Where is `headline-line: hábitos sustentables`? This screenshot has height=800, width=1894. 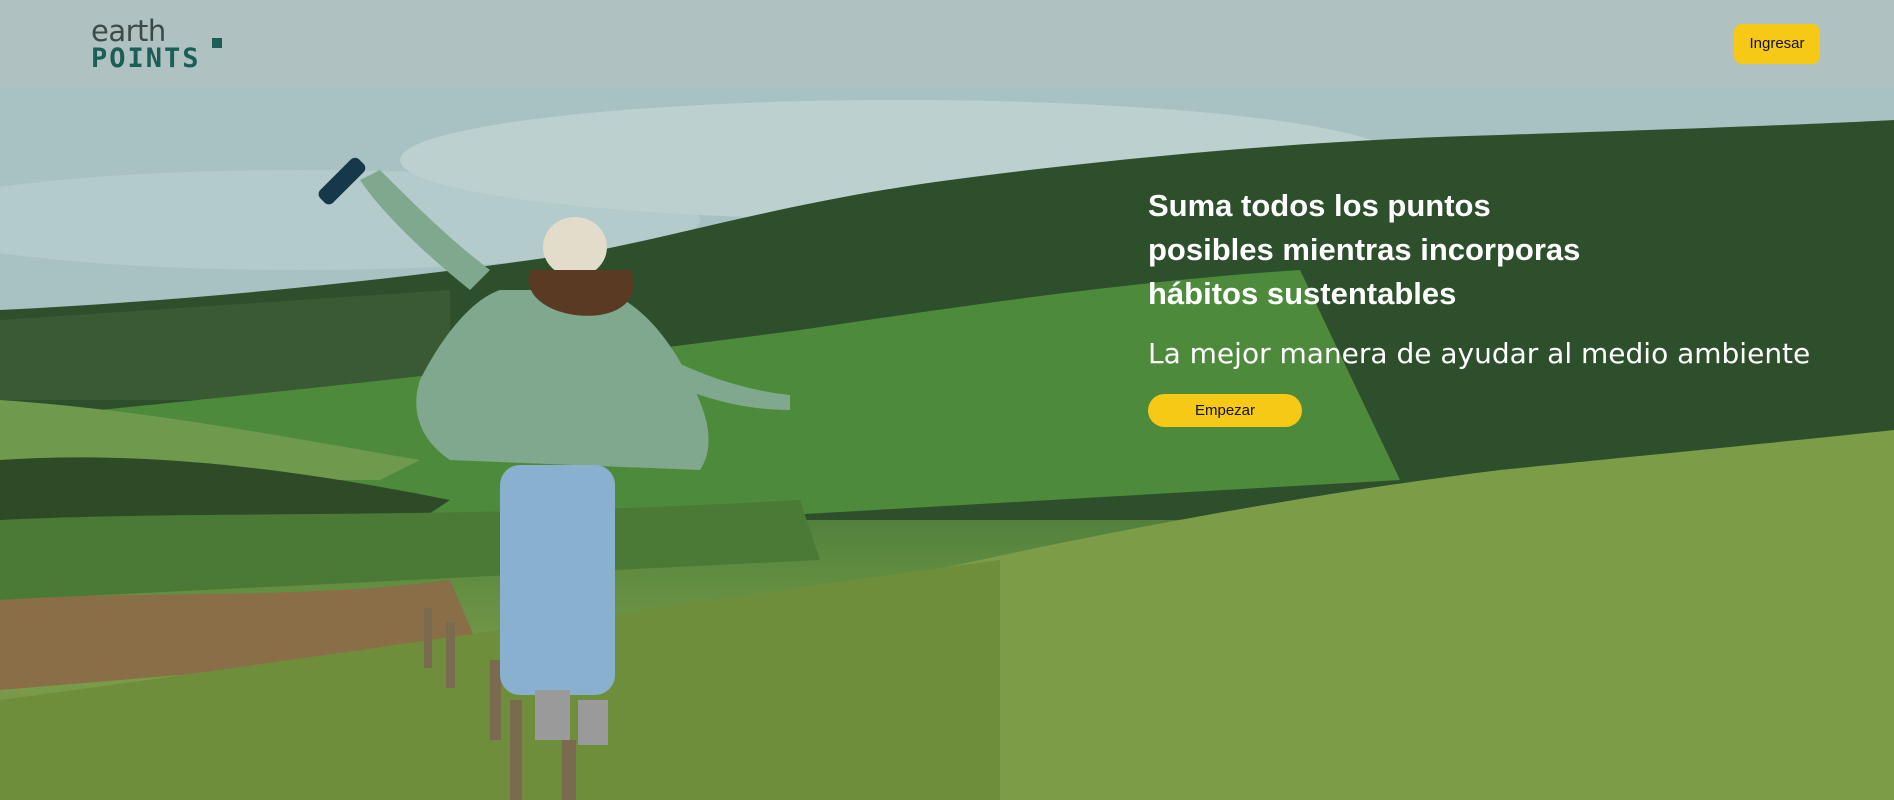 headline-line: hábitos sustentables is located at coordinates (1302, 293).